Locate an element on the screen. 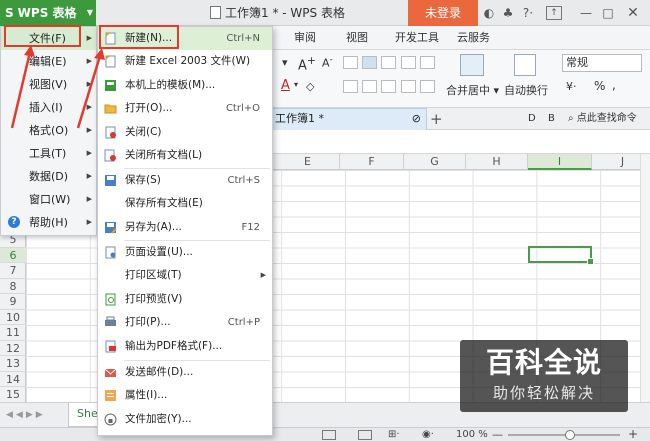 The height and width of the screenshot is (441, 650). menu-item-edit: 编辑(E) ▶ is located at coordinates (48, 61).